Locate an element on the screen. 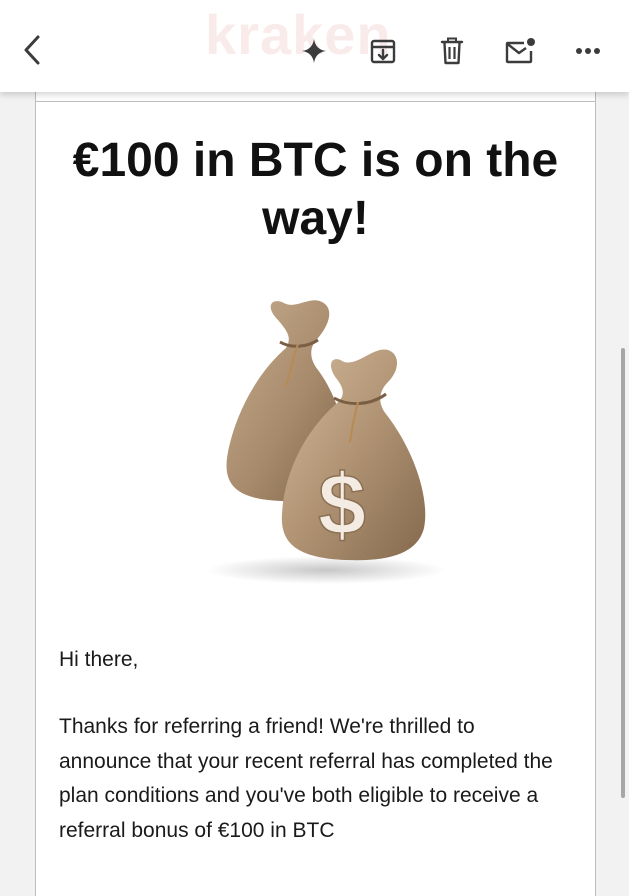 This screenshot has height=896, width=629. email-greeting: Hi there, is located at coordinates (99, 659).